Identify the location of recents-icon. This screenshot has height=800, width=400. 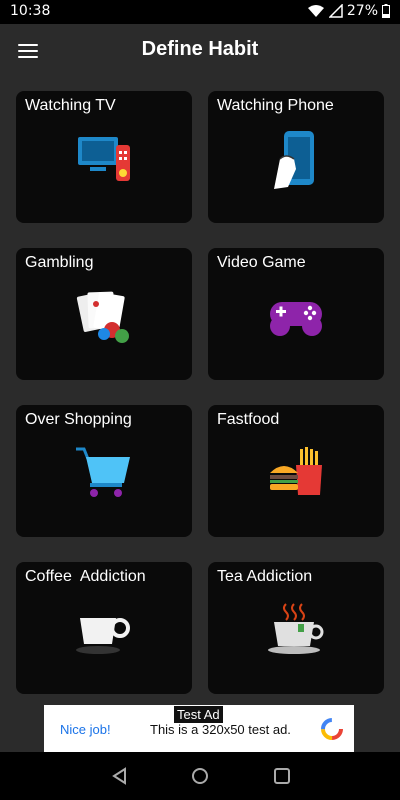
(282, 776).